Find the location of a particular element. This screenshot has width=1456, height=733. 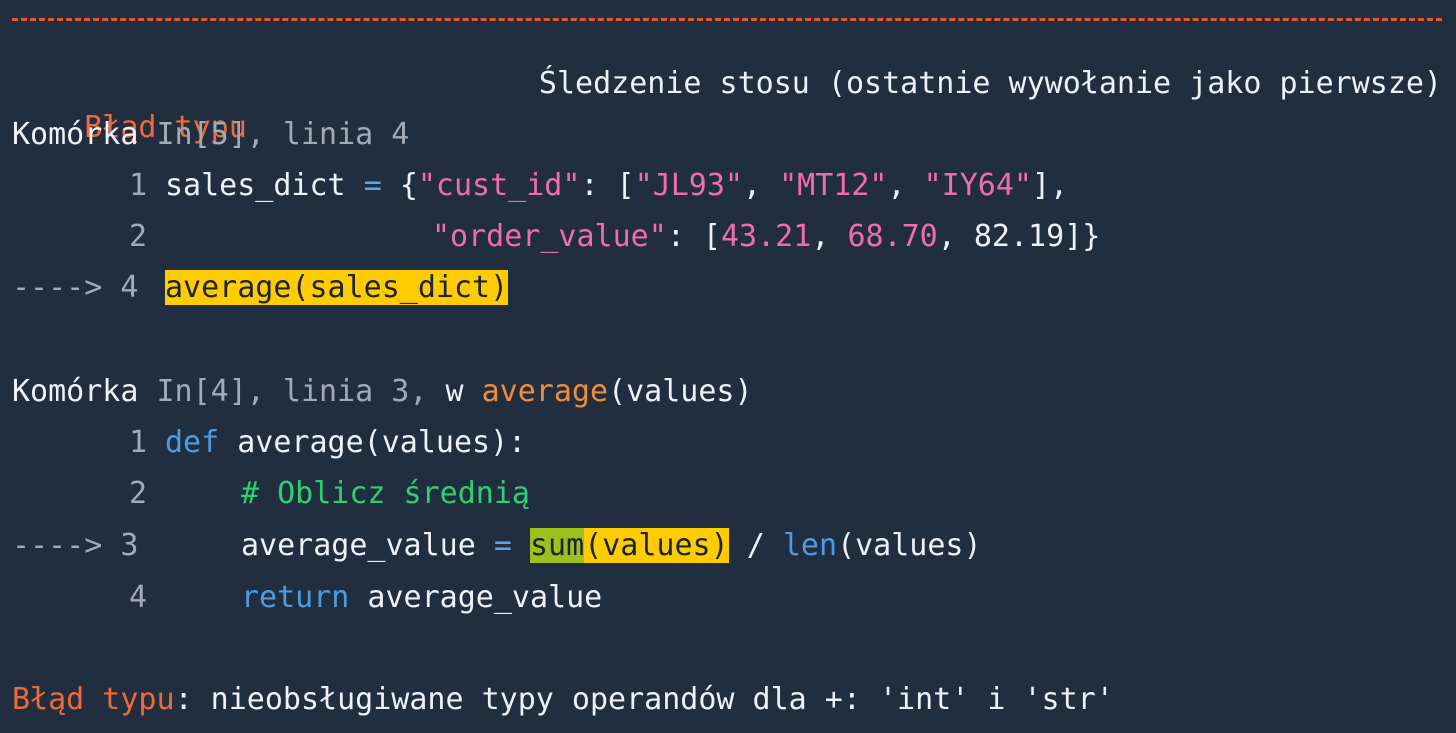

code-line-current: ----> 4 average(sales_dict) is located at coordinates (260, 288).